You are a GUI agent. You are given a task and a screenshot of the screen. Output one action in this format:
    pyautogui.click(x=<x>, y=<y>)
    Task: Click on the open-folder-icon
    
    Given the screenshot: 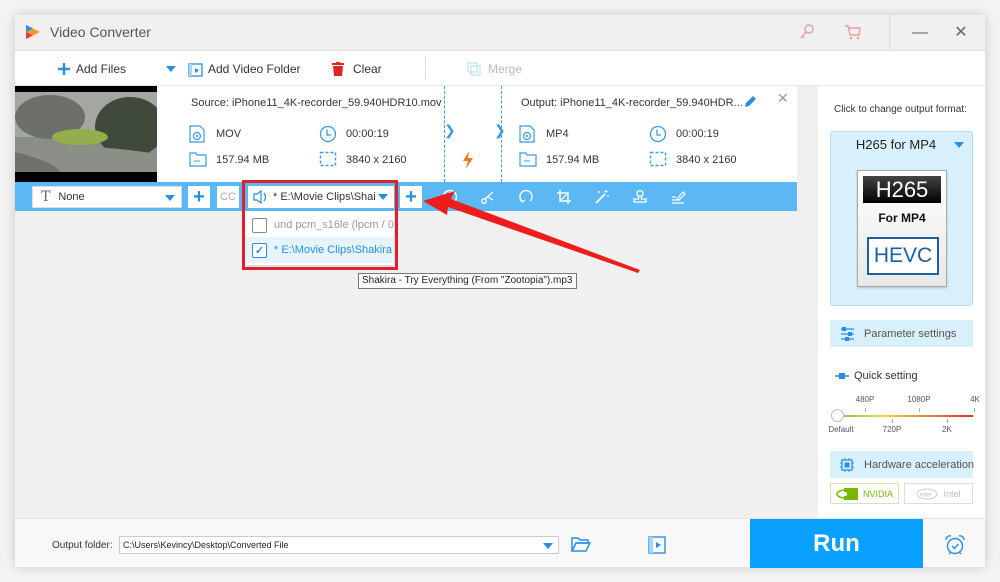 What is the action you would take?
    pyautogui.click(x=581, y=544)
    